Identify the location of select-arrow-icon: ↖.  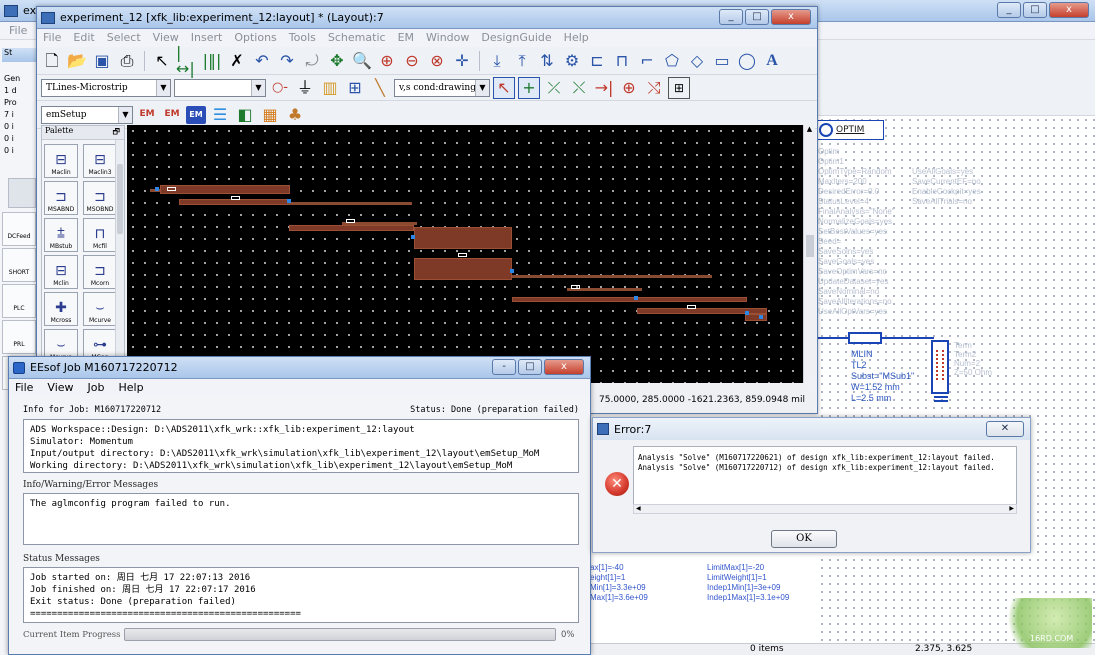
(162, 61).